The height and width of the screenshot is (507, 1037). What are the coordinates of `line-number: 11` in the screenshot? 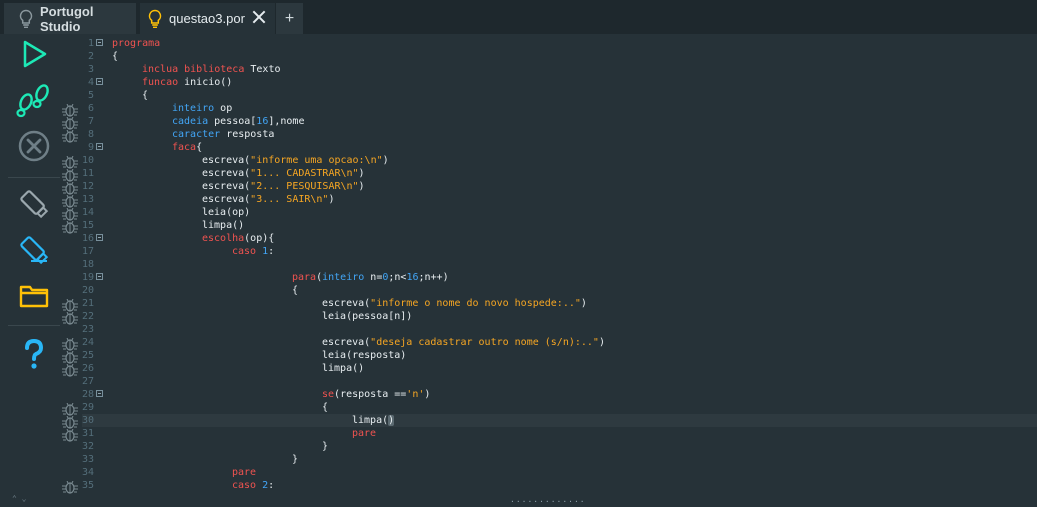 It's located at (88, 173).